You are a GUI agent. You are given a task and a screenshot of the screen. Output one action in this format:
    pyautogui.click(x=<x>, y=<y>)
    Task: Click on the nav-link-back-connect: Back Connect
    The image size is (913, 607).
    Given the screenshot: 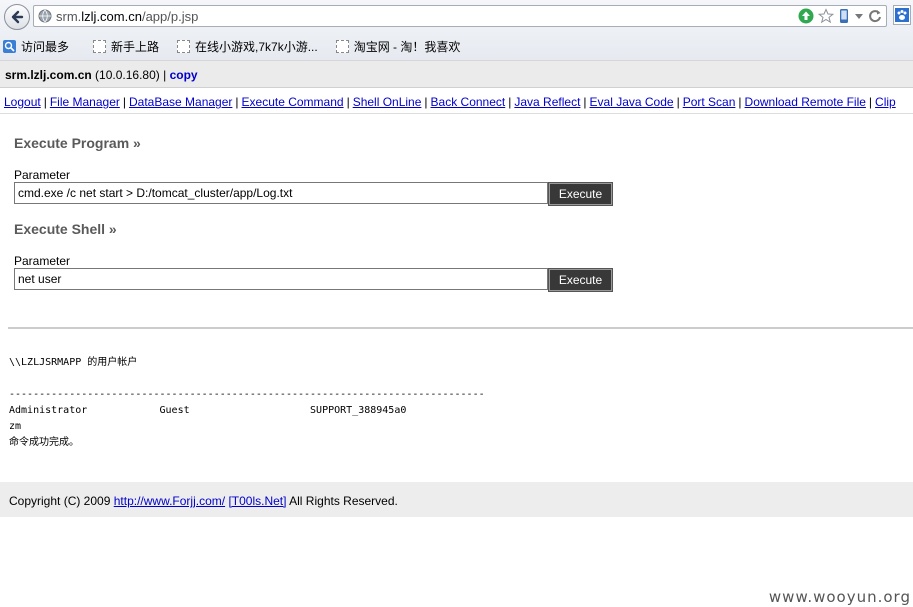 What is the action you would take?
    pyautogui.click(x=468, y=102)
    